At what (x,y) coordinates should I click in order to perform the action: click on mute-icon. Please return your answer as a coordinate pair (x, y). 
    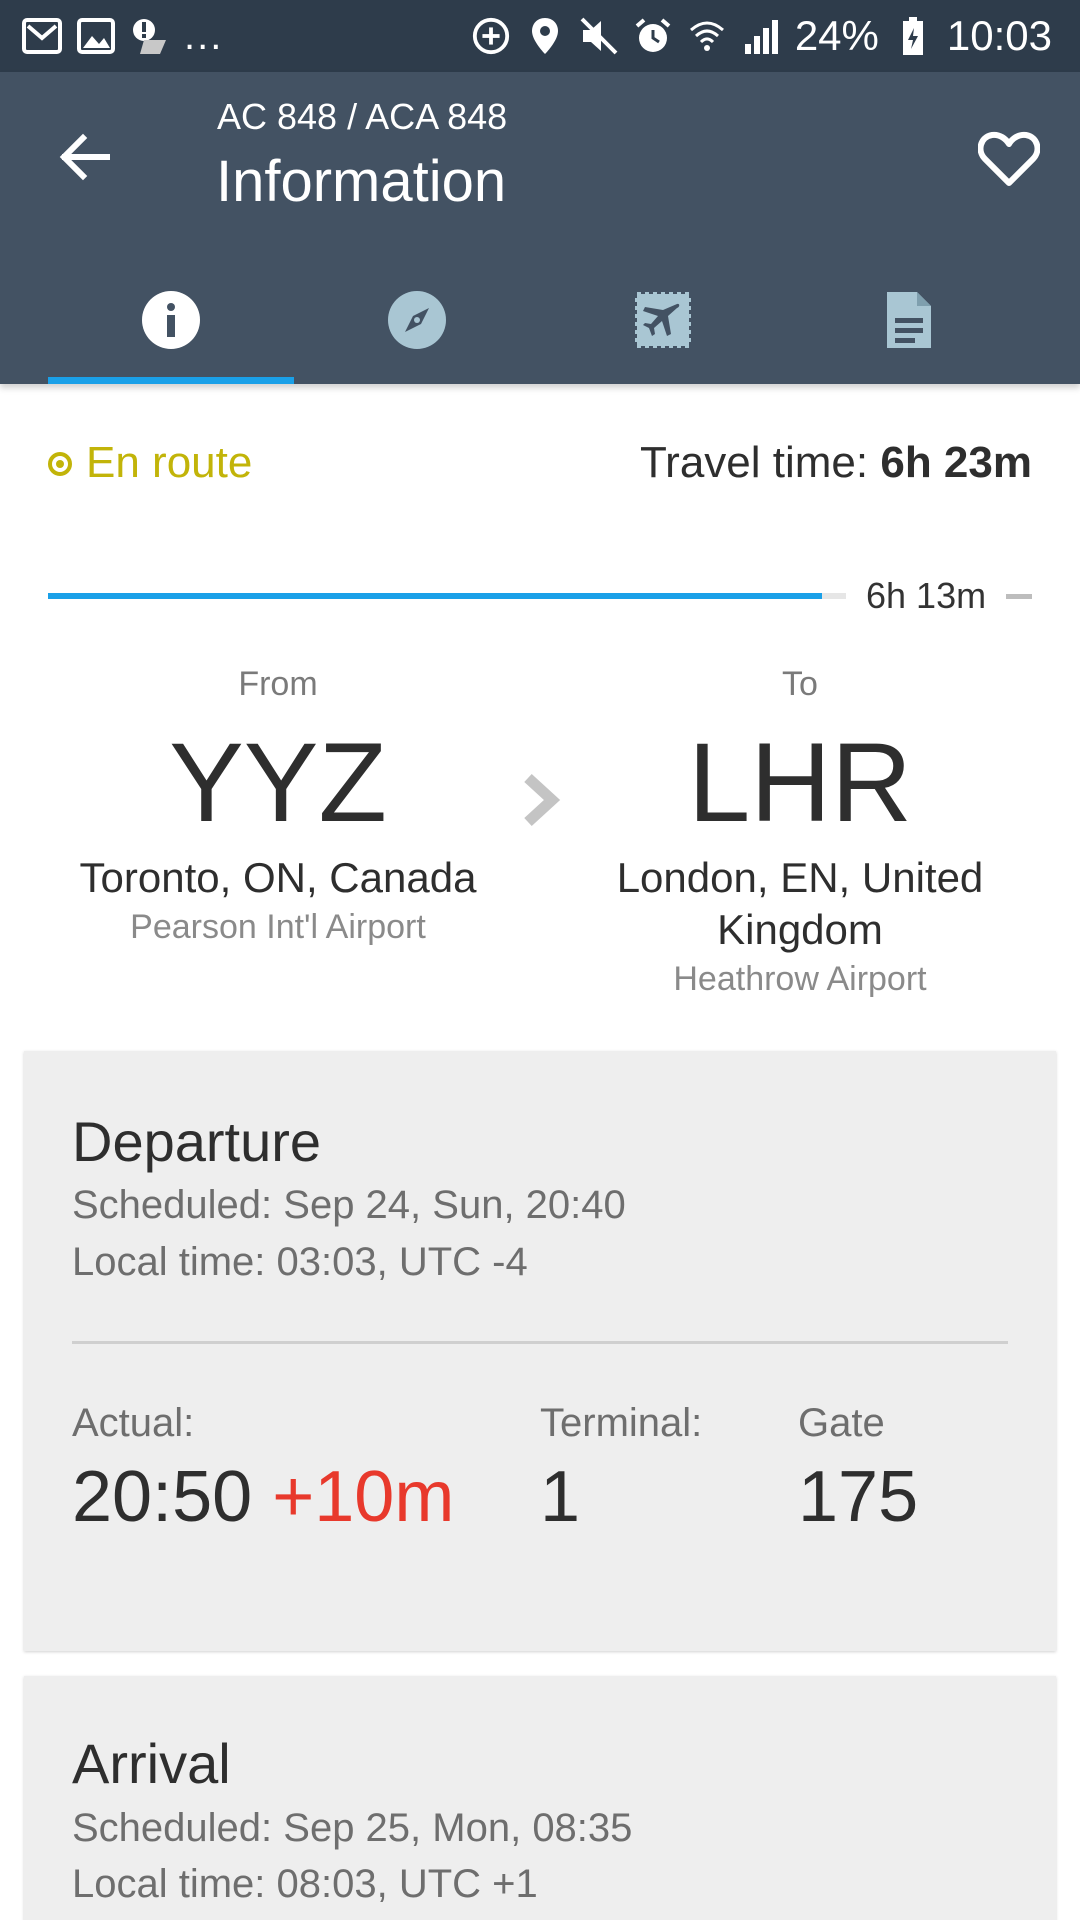
    Looking at the image, I should click on (599, 36).